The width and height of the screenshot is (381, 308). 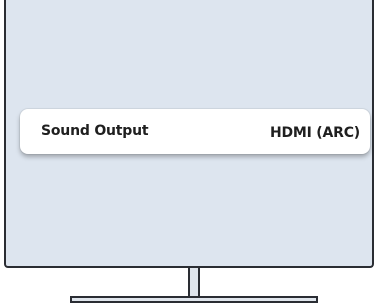 What do you see at coordinates (194, 283) in the screenshot?
I see `tv-stand-neck` at bounding box center [194, 283].